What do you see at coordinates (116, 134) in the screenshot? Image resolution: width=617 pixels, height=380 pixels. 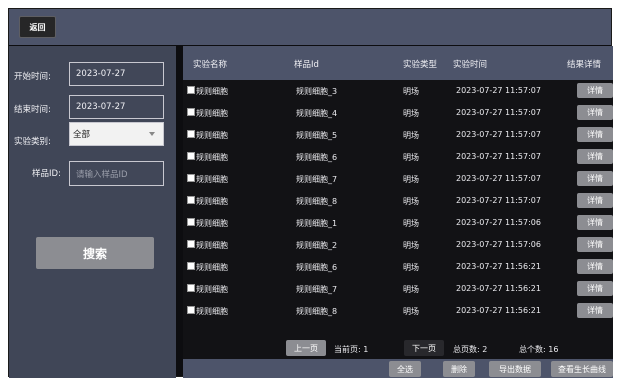 I see `experiment-type-select: 全部` at bounding box center [116, 134].